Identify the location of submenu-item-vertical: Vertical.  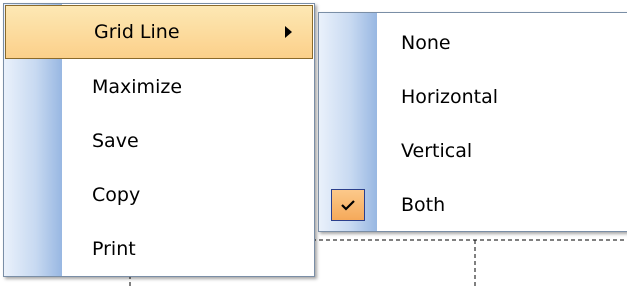
(473, 151).